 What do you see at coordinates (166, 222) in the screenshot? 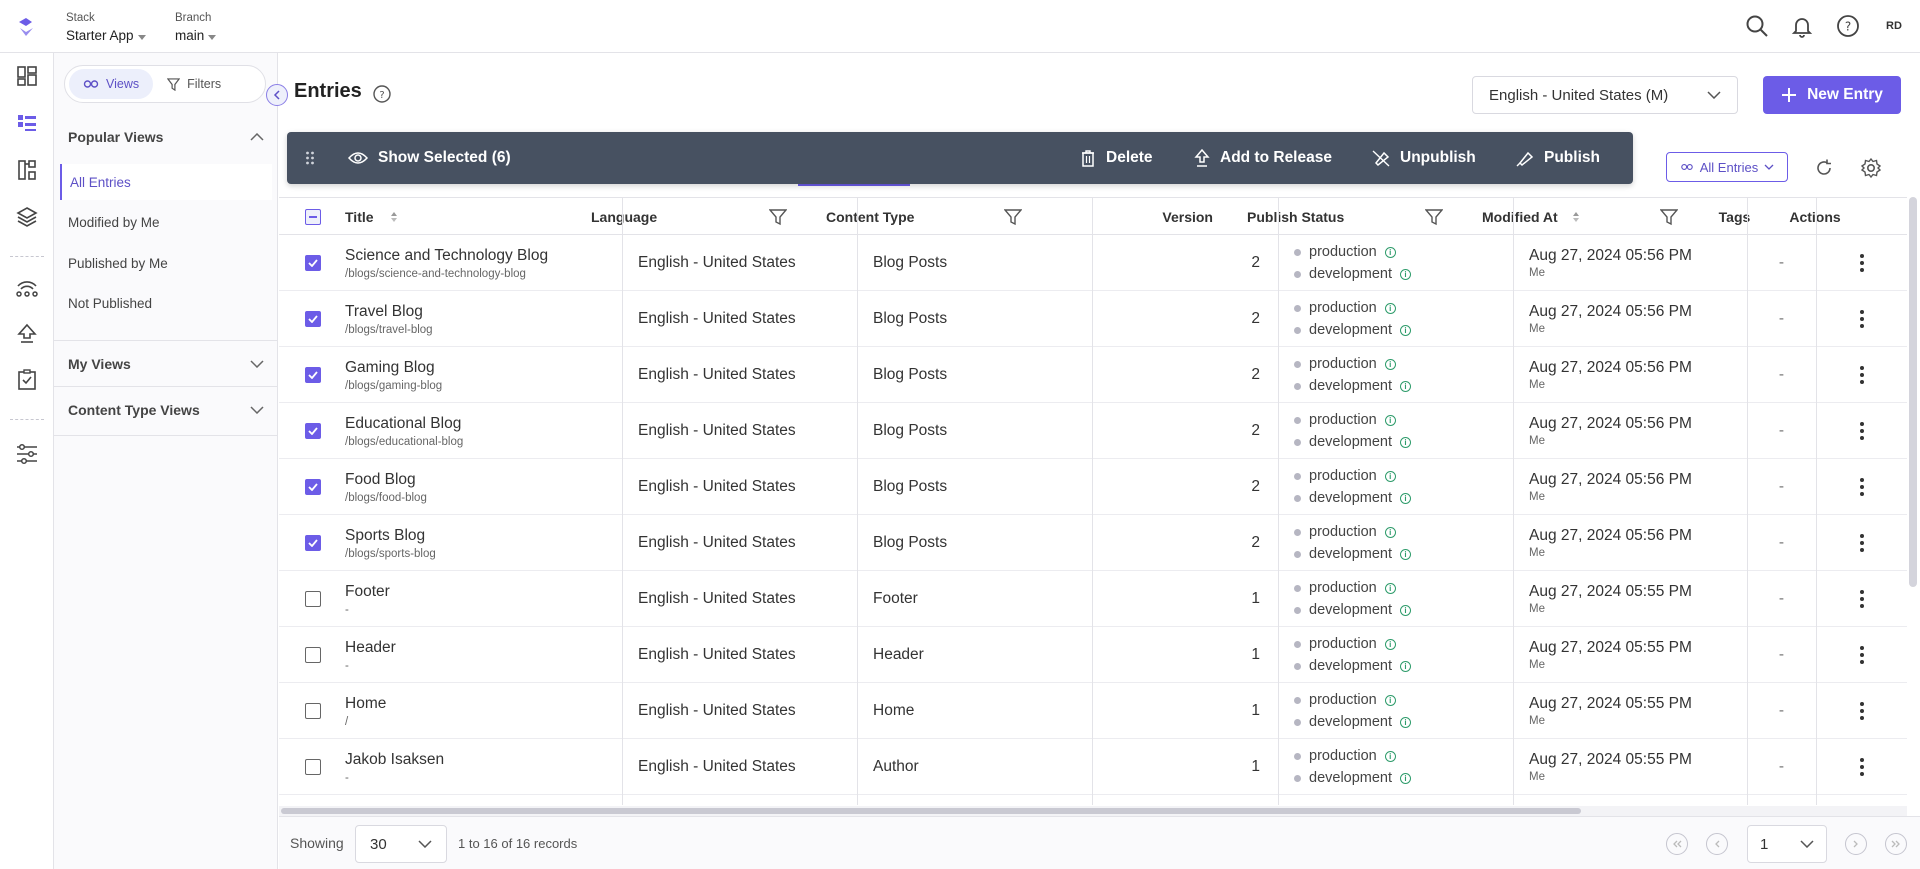
I see `view-modified-by-me: Modified by Me` at bounding box center [166, 222].